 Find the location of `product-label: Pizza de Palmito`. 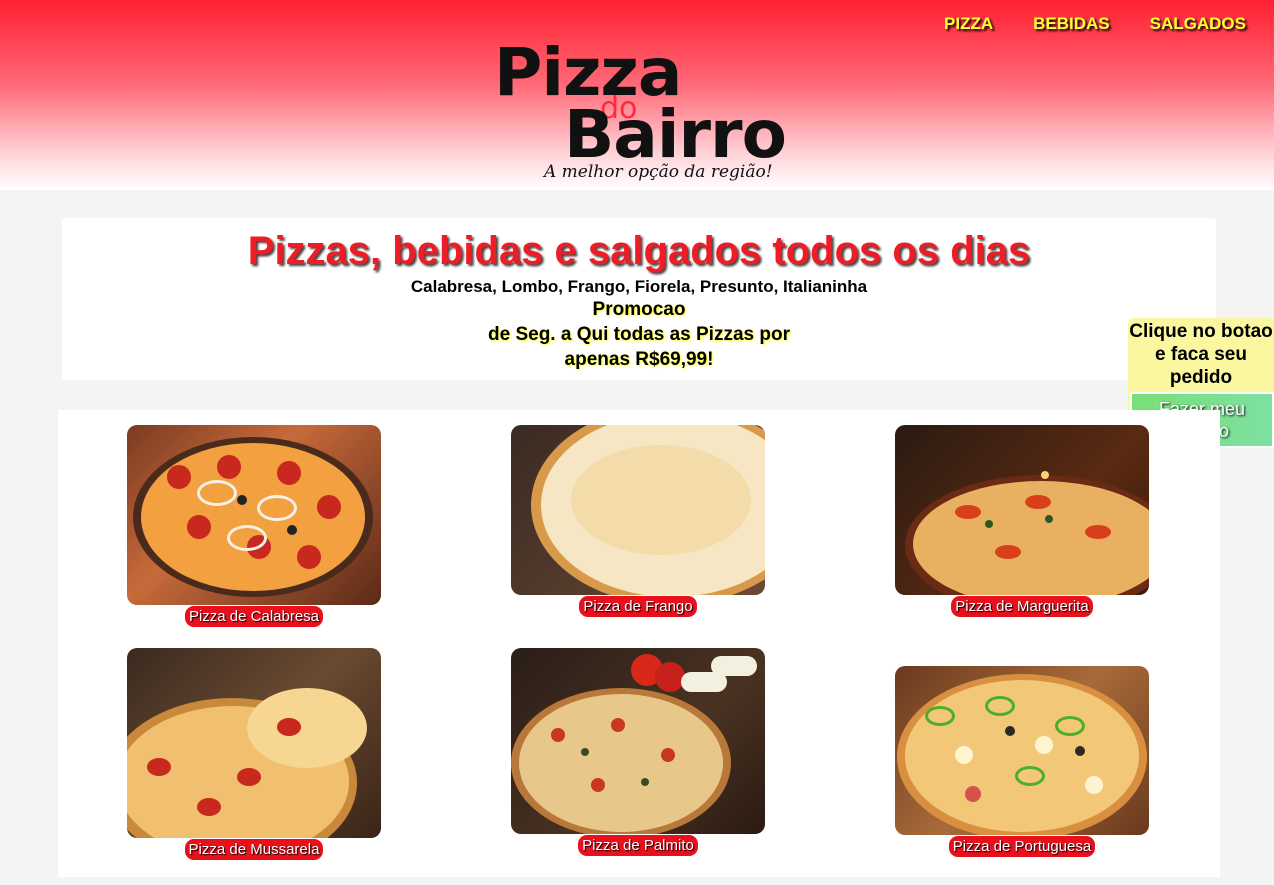

product-label: Pizza de Palmito is located at coordinates (638, 845).